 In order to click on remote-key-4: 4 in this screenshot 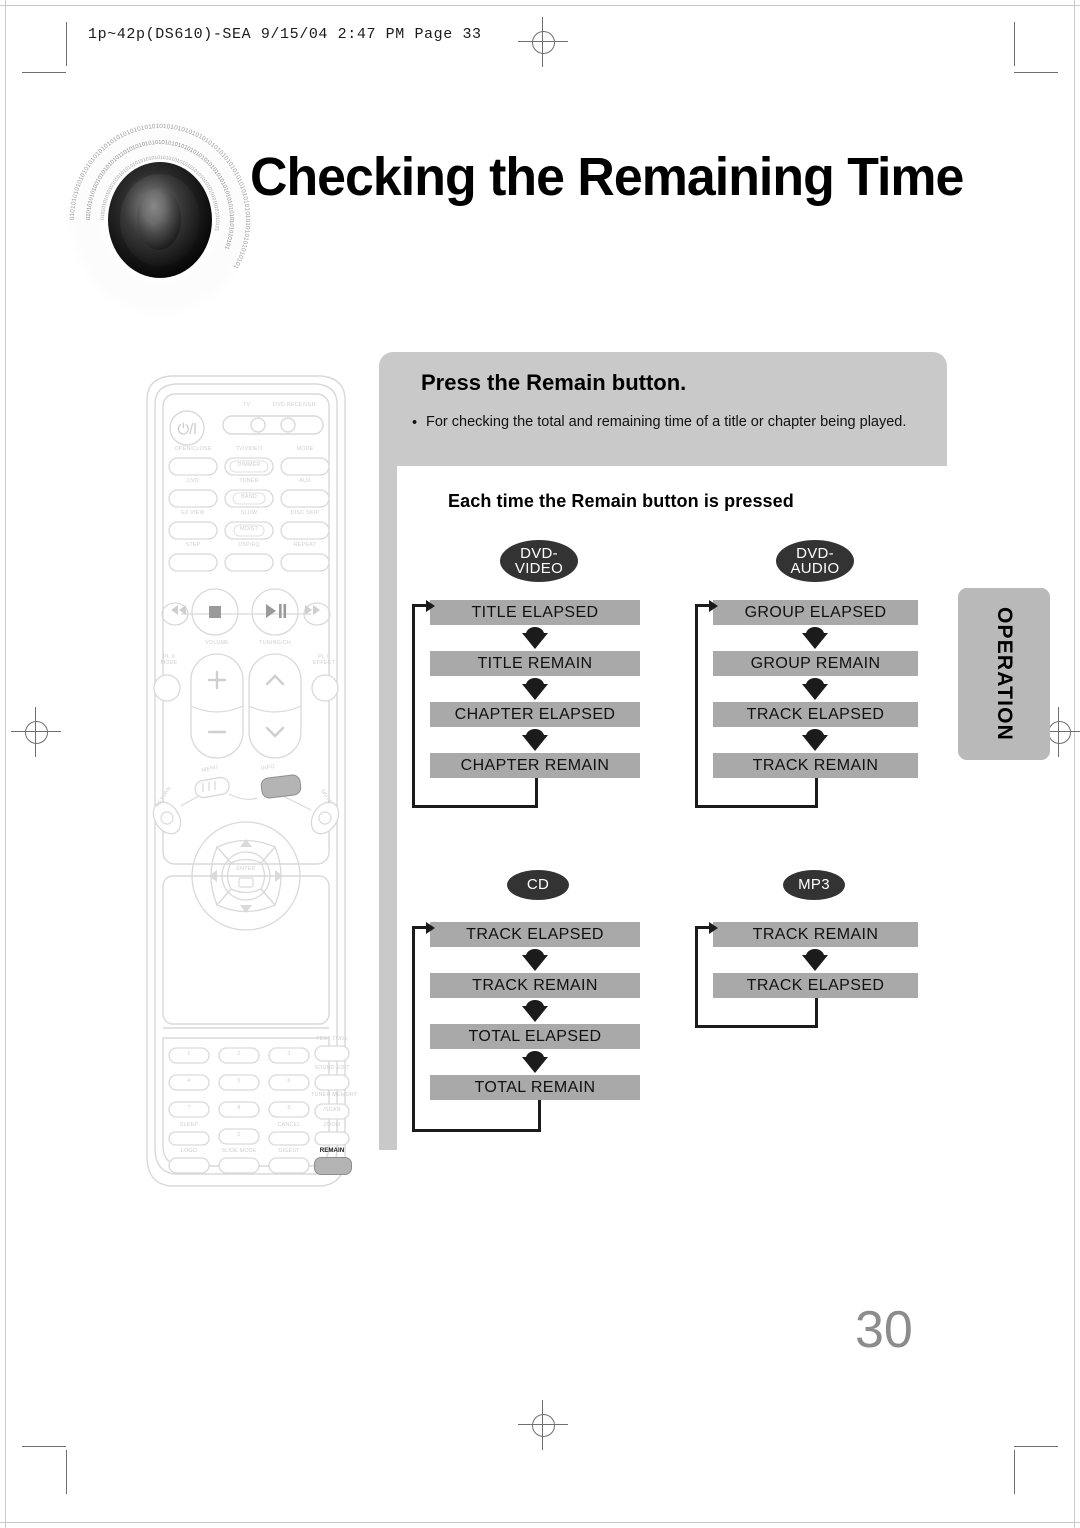, I will do `click(189, 1081)`.